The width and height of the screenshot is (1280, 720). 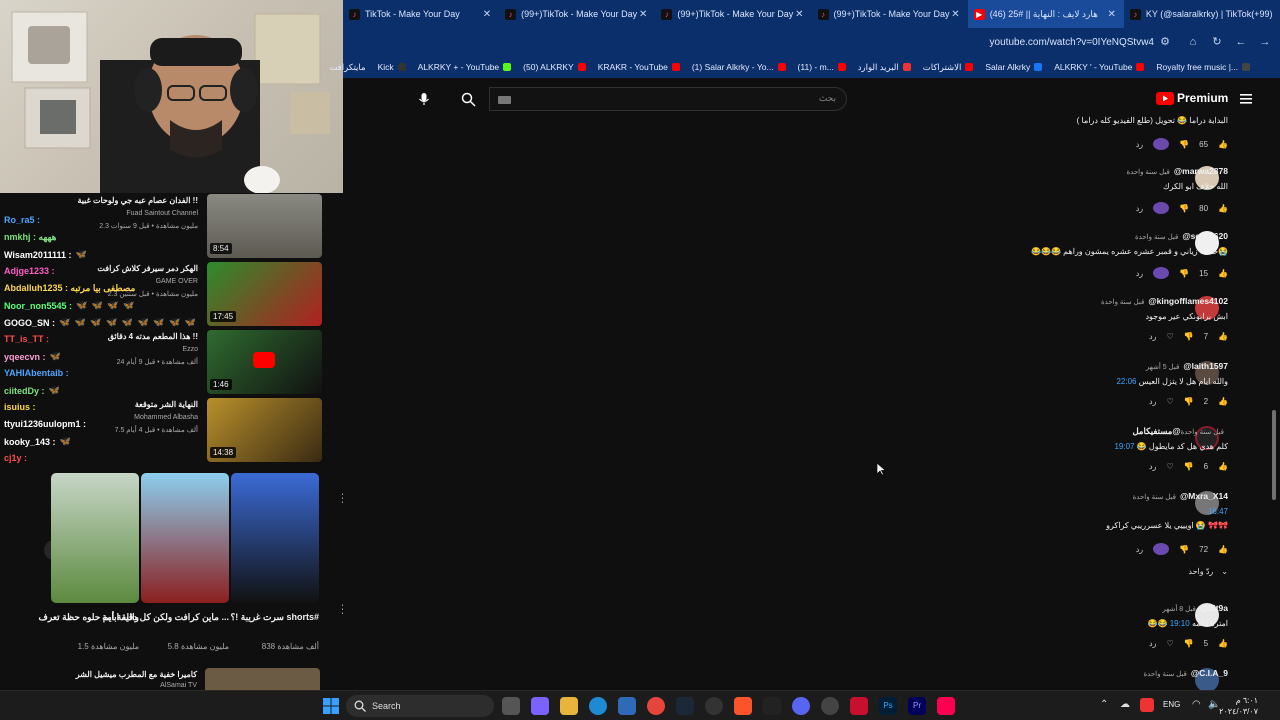 I want to click on taskbar-search: Search, so click(x=420, y=706).